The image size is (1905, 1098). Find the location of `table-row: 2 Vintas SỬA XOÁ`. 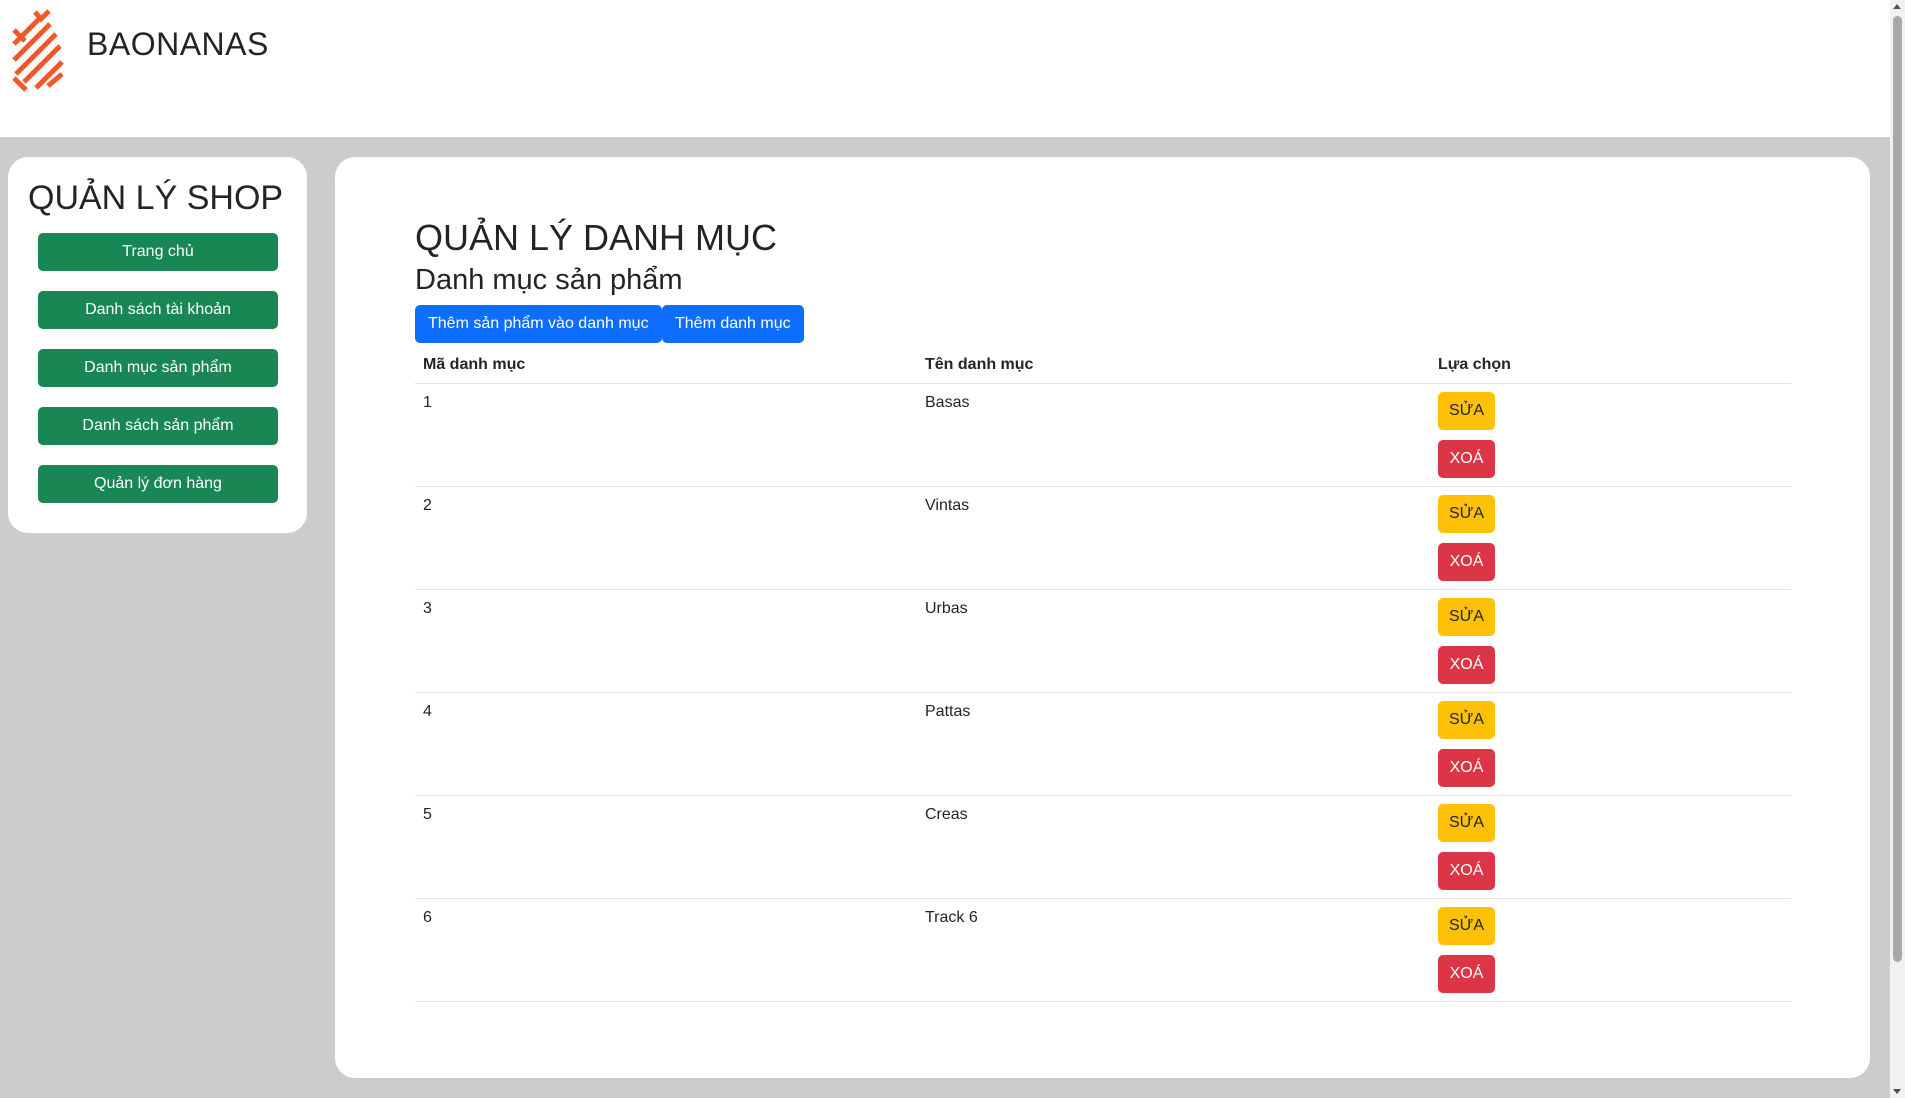

table-row: 2 Vintas SỬA XOÁ is located at coordinates (1103, 538).